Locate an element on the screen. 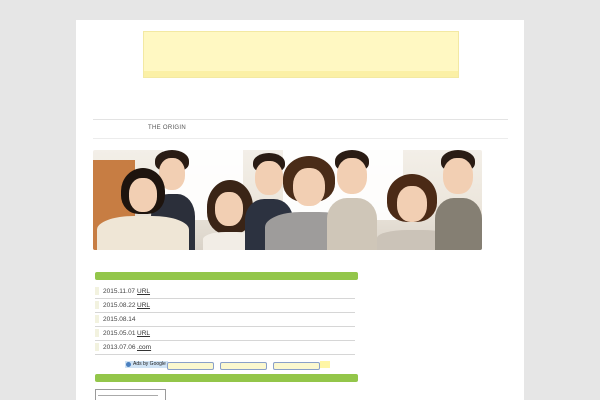 The height and width of the screenshot is (400, 600). banner-strip is located at coordinates (301, 74).